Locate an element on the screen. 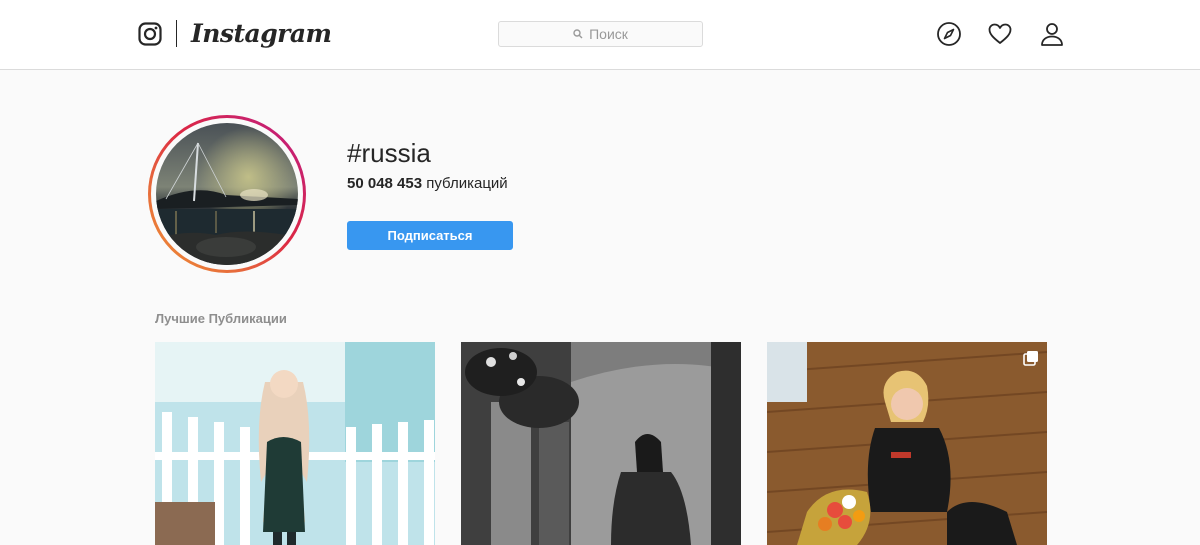  hashtag-avatar is located at coordinates (227, 194).